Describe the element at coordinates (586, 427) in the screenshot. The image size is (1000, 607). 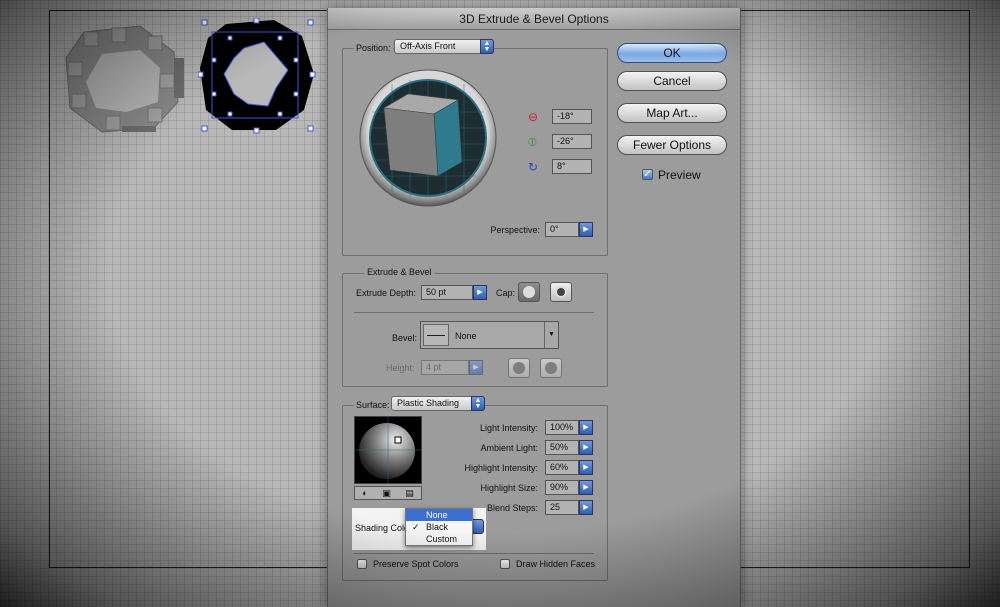
I see `light-intensity-arrow-icon: ▶` at that location.